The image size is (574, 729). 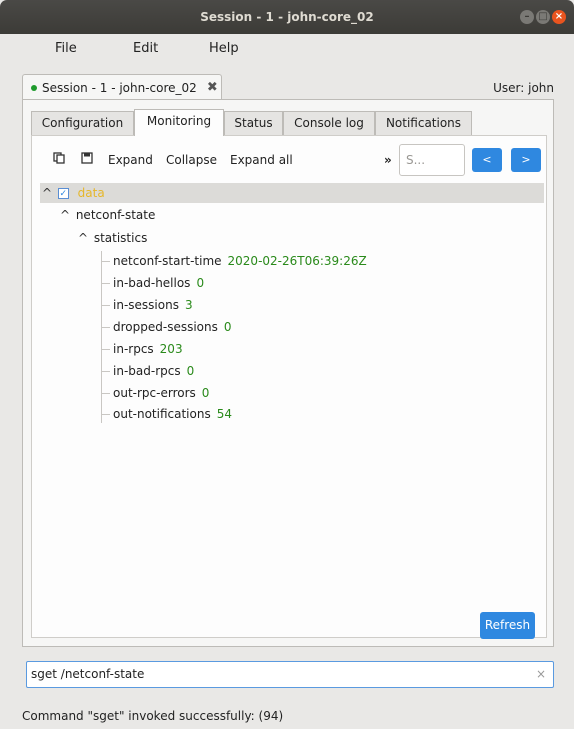 I want to click on leaf-name: in-sessions, so click(x=146, y=305).